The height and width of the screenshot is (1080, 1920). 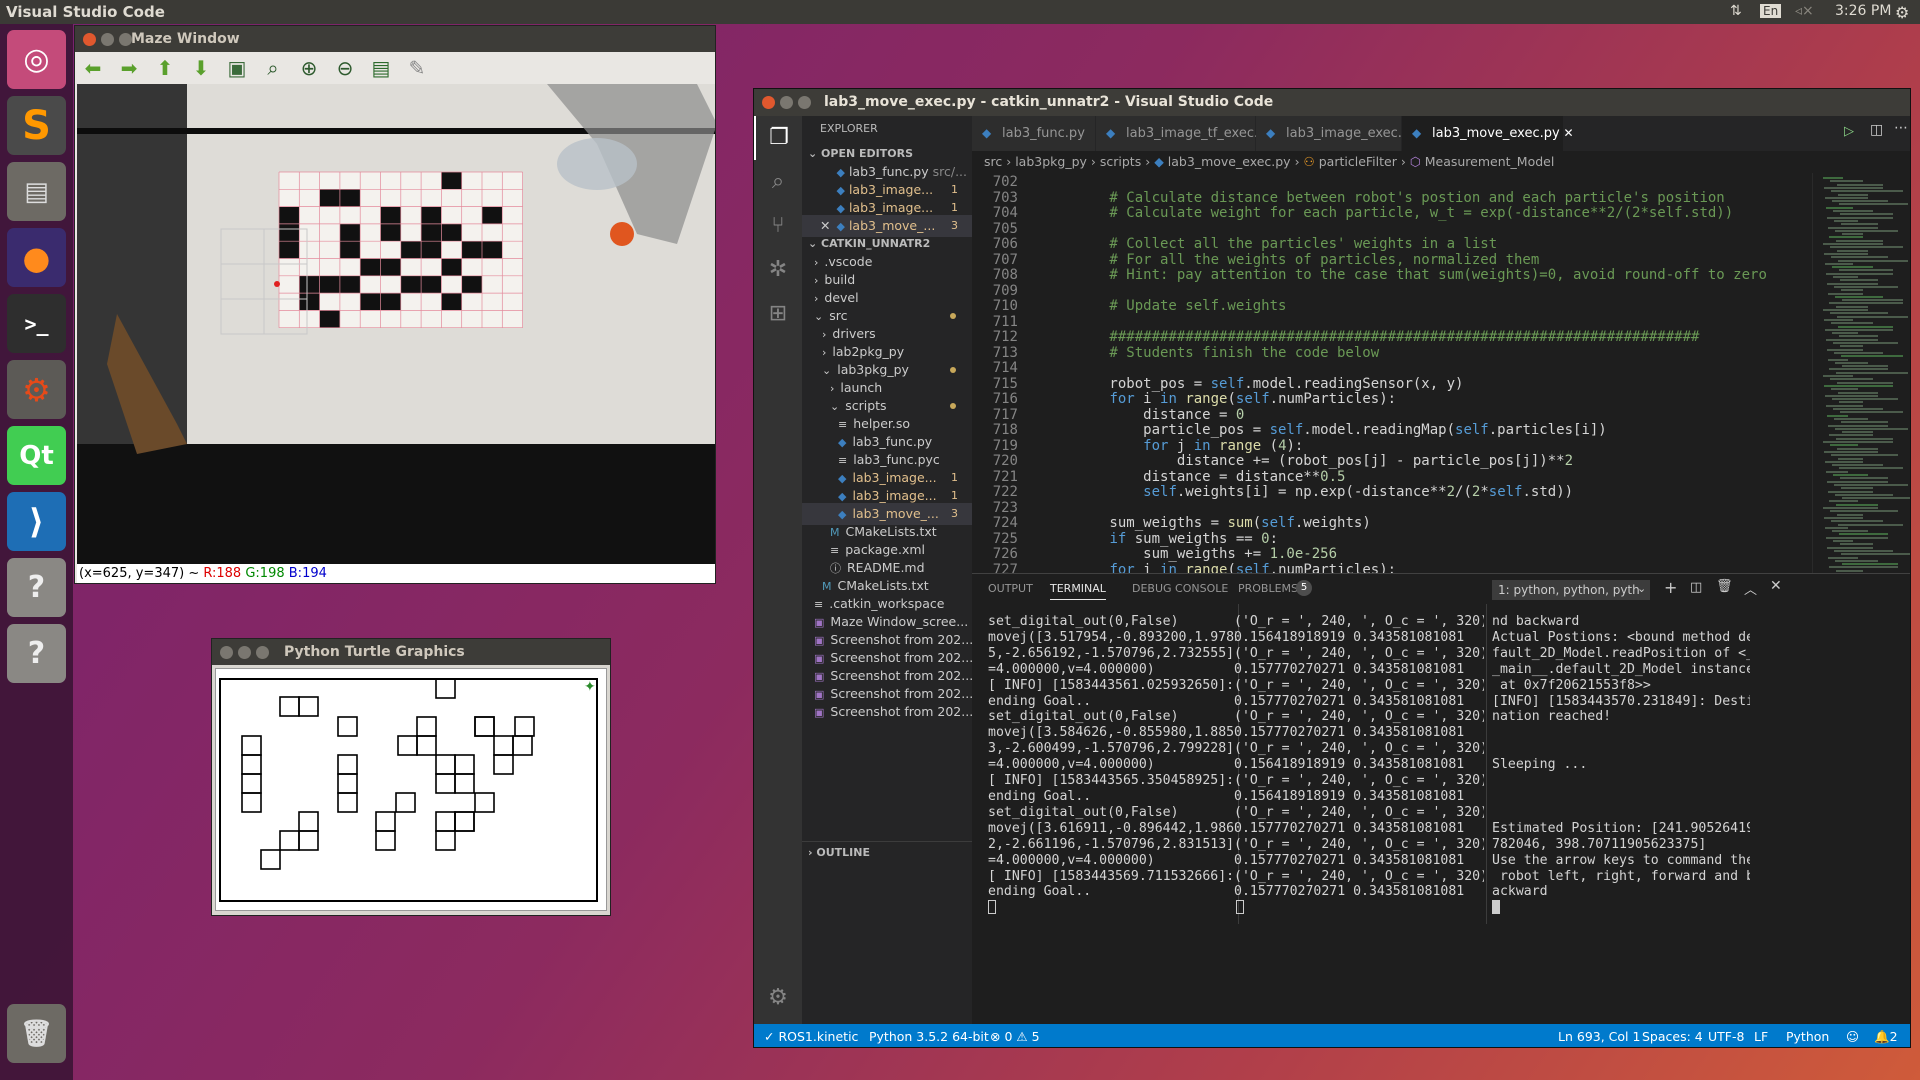 I want to click on split-terminal-icon: ◫, so click(x=1696, y=587).